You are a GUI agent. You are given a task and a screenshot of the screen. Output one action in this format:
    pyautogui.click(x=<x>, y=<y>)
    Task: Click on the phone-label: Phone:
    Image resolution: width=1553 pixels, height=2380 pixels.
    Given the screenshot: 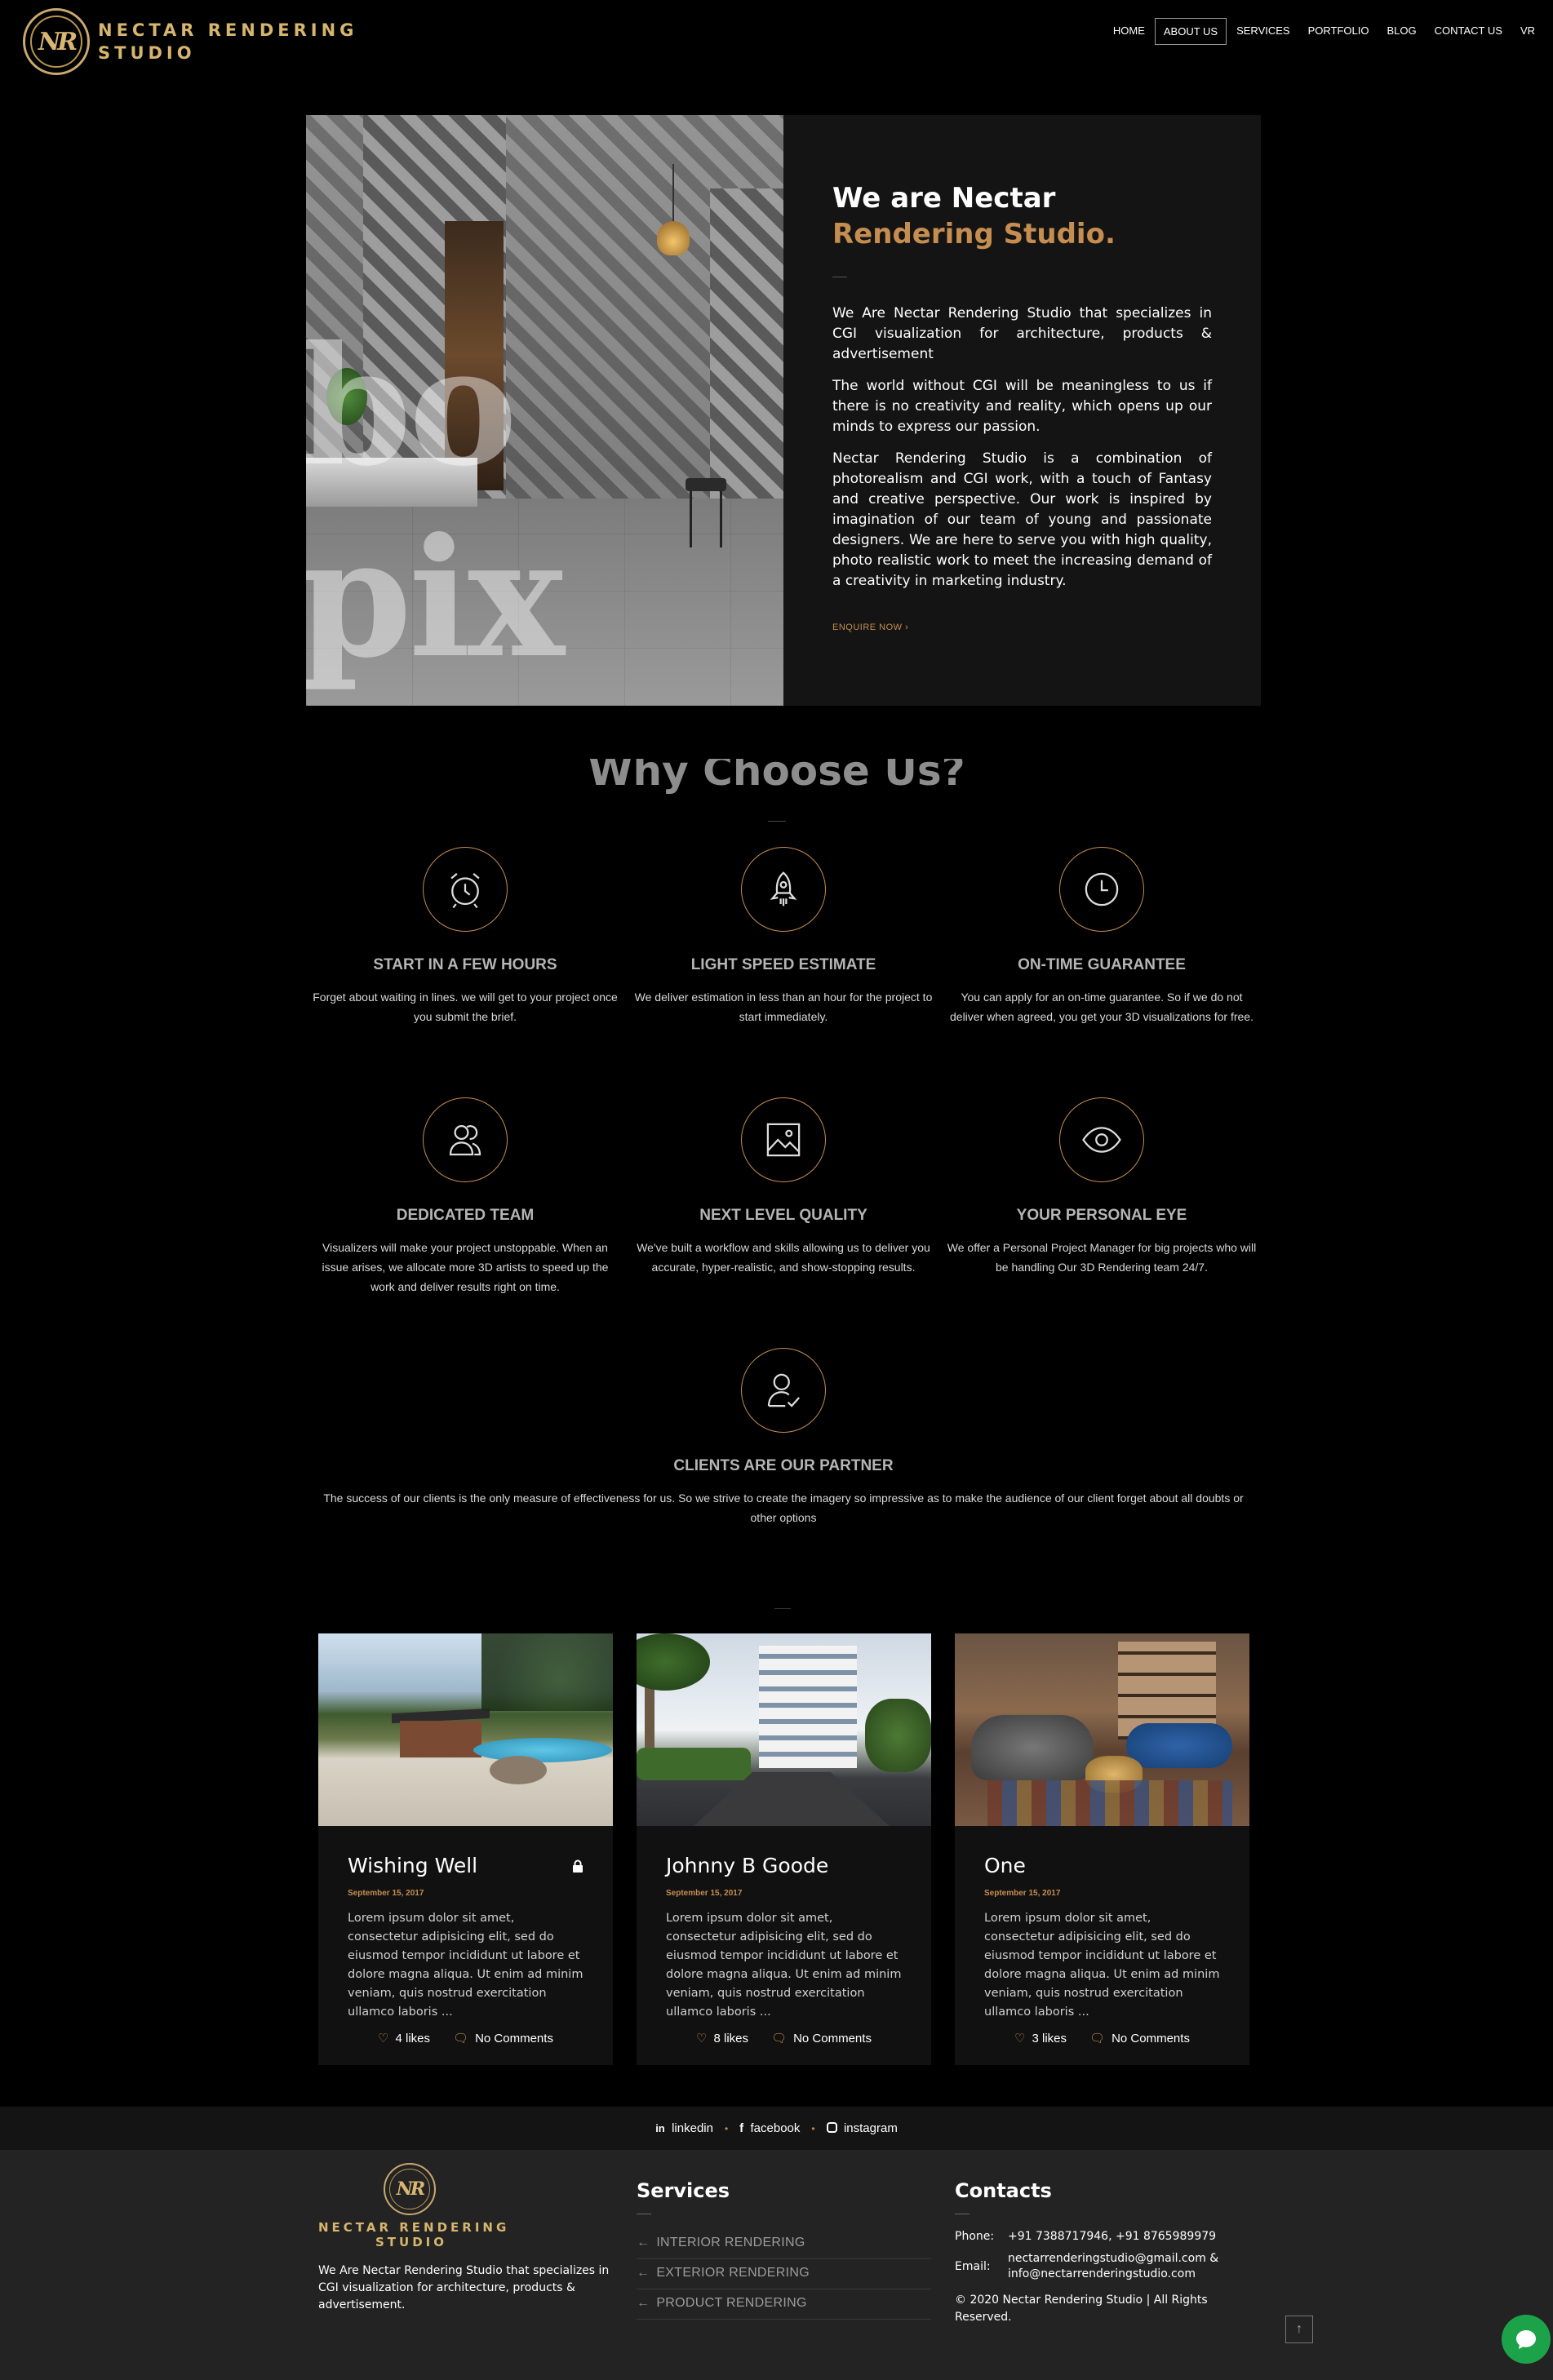 What is the action you would take?
    pyautogui.click(x=975, y=2236)
    